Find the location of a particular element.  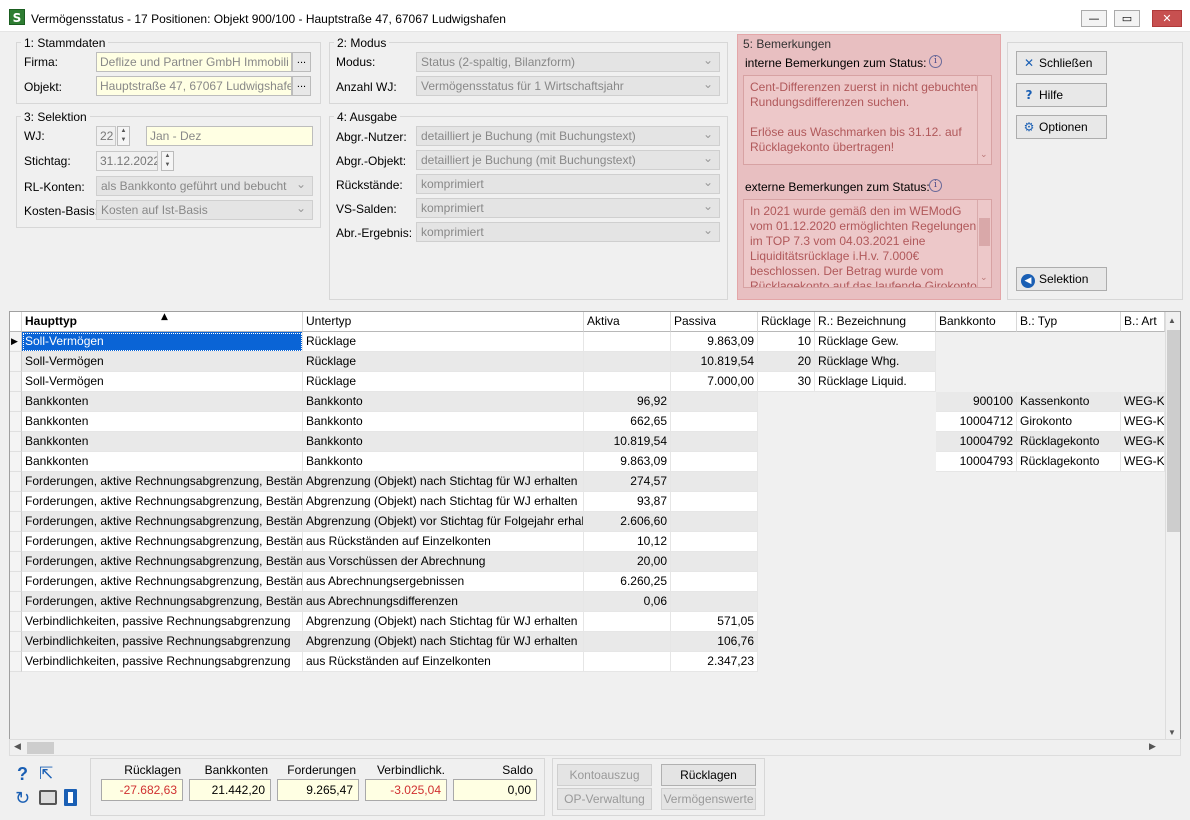

rueckstaende-dropdown: komprimiert is located at coordinates (568, 184).